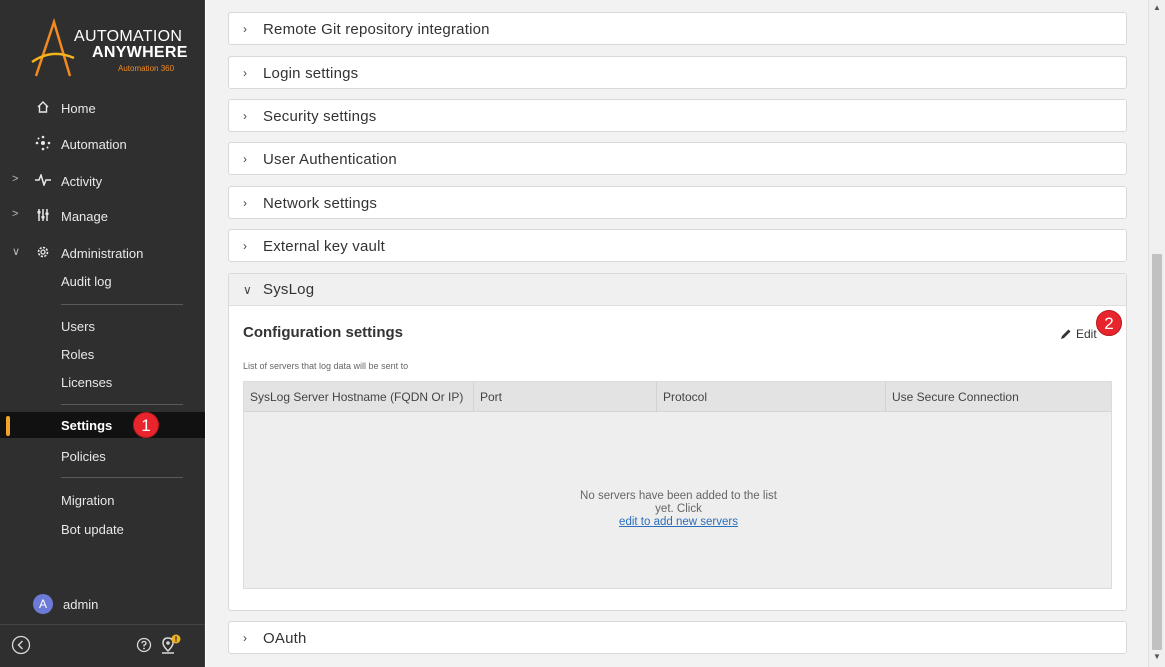 The height and width of the screenshot is (667, 1165). What do you see at coordinates (678, 522) in the screenshot?
I see `add-servers-link: edit to add new servers` at bounding box center [678, 522].